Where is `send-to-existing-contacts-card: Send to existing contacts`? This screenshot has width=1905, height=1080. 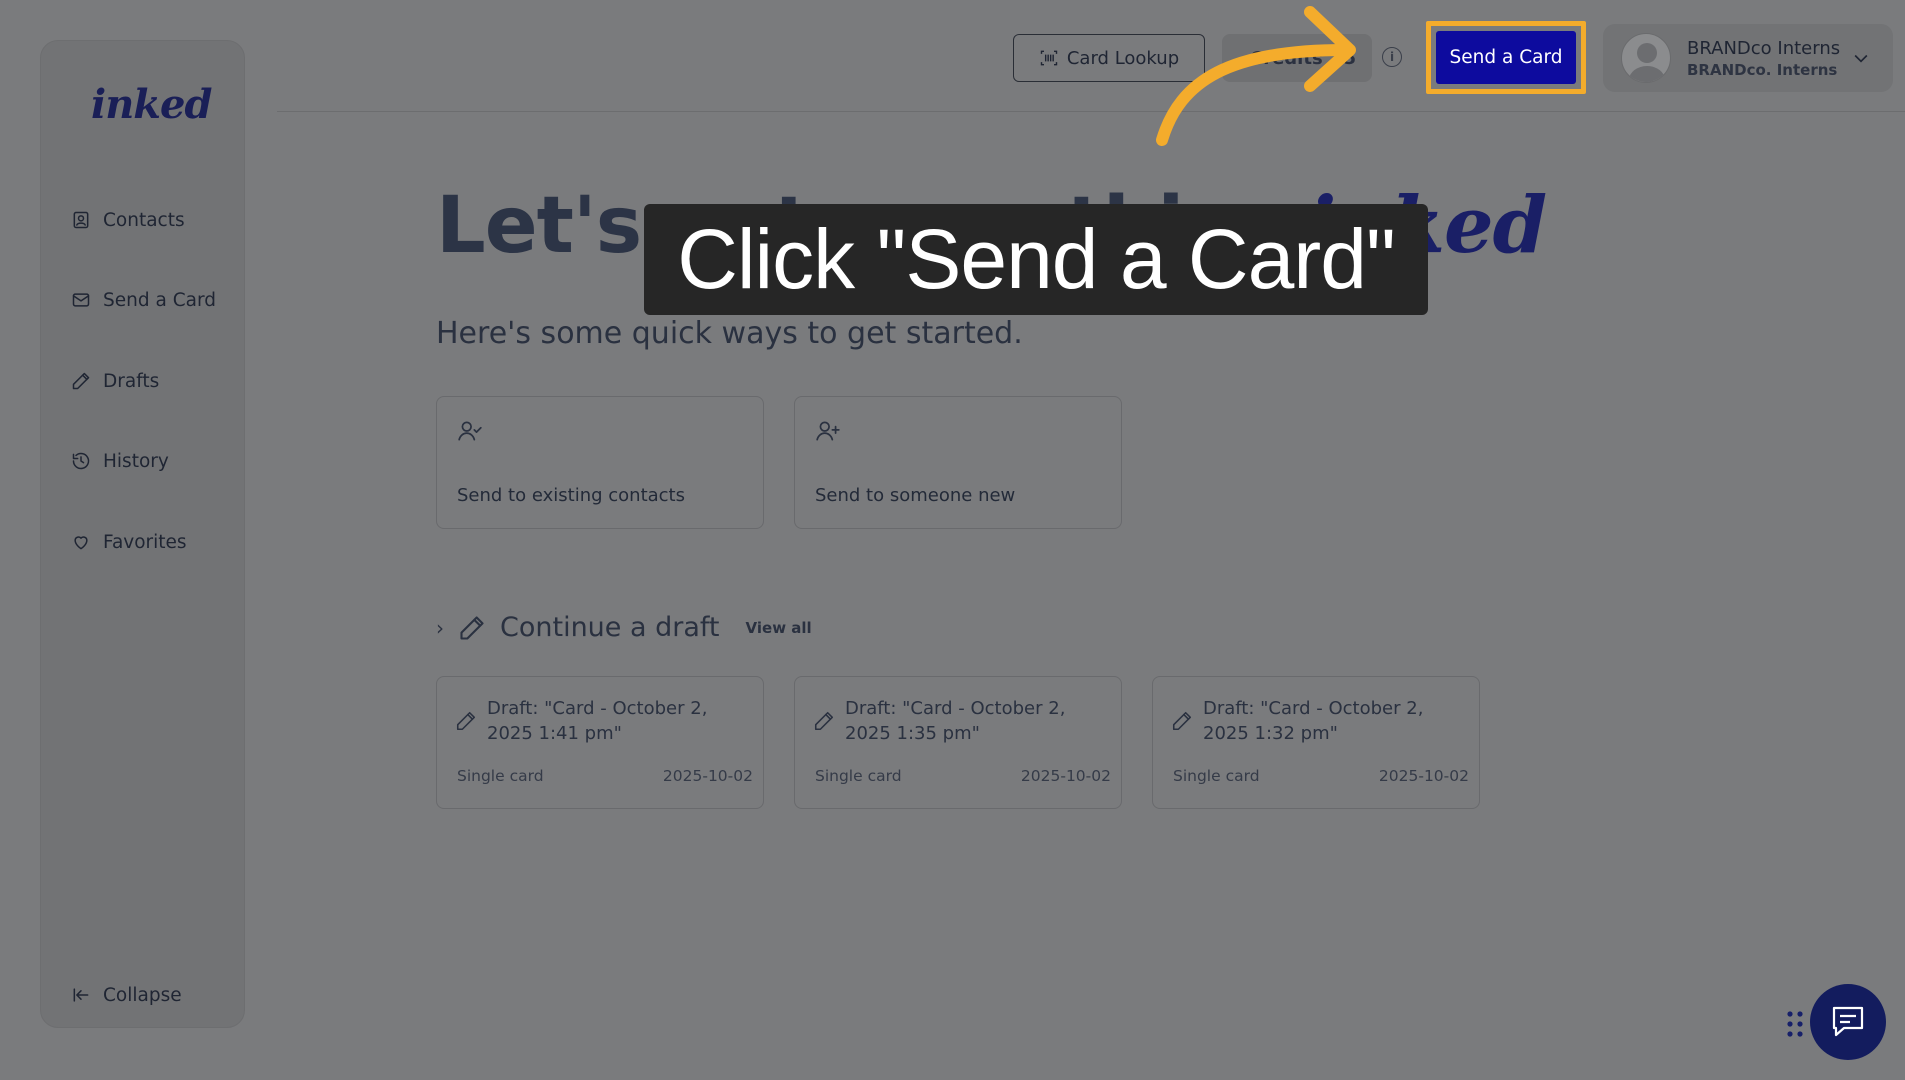 send-to-existing-contacts-card: Send to existing contacts is located at coordinates (600, 462).